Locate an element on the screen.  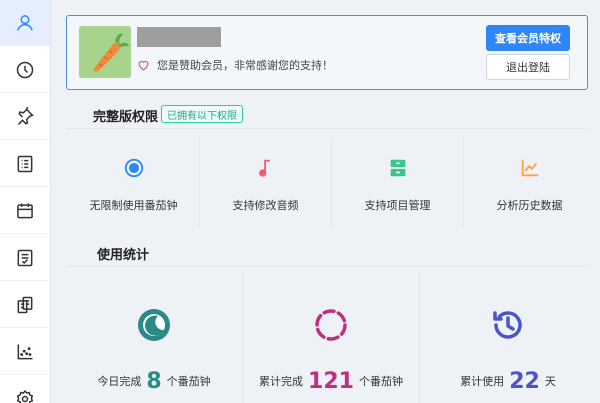
stat-prefix: 今日完成 is located at coordinates (119, 381).